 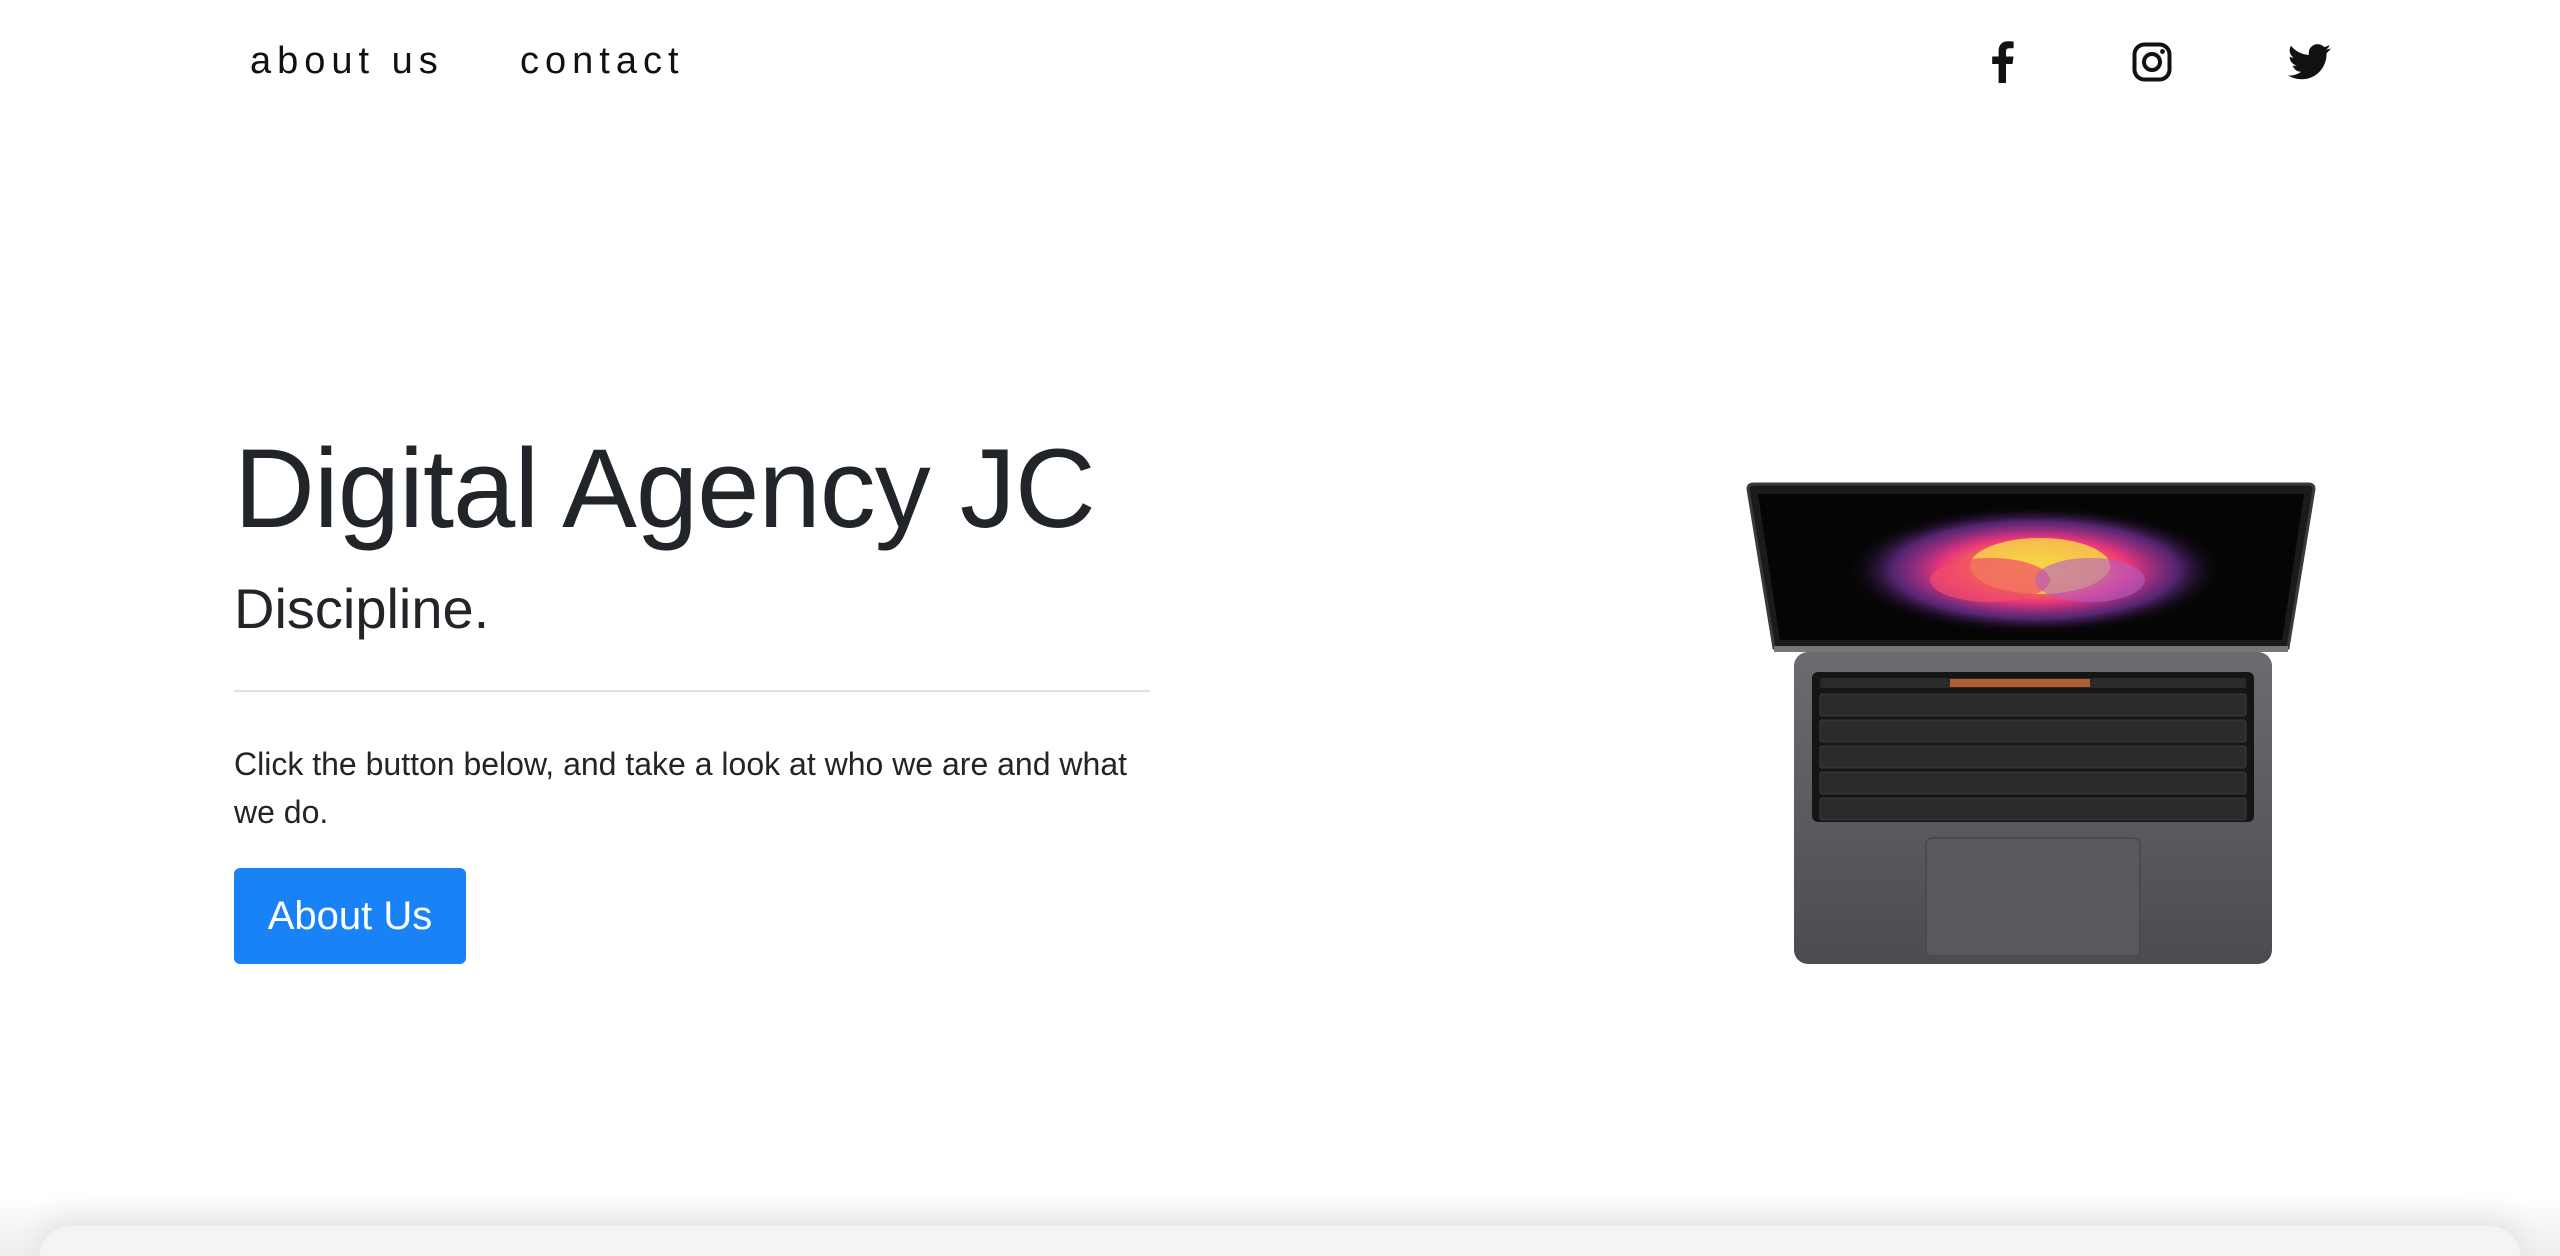 I want to click on next-section-edge, so click(x=1280, y=1241).